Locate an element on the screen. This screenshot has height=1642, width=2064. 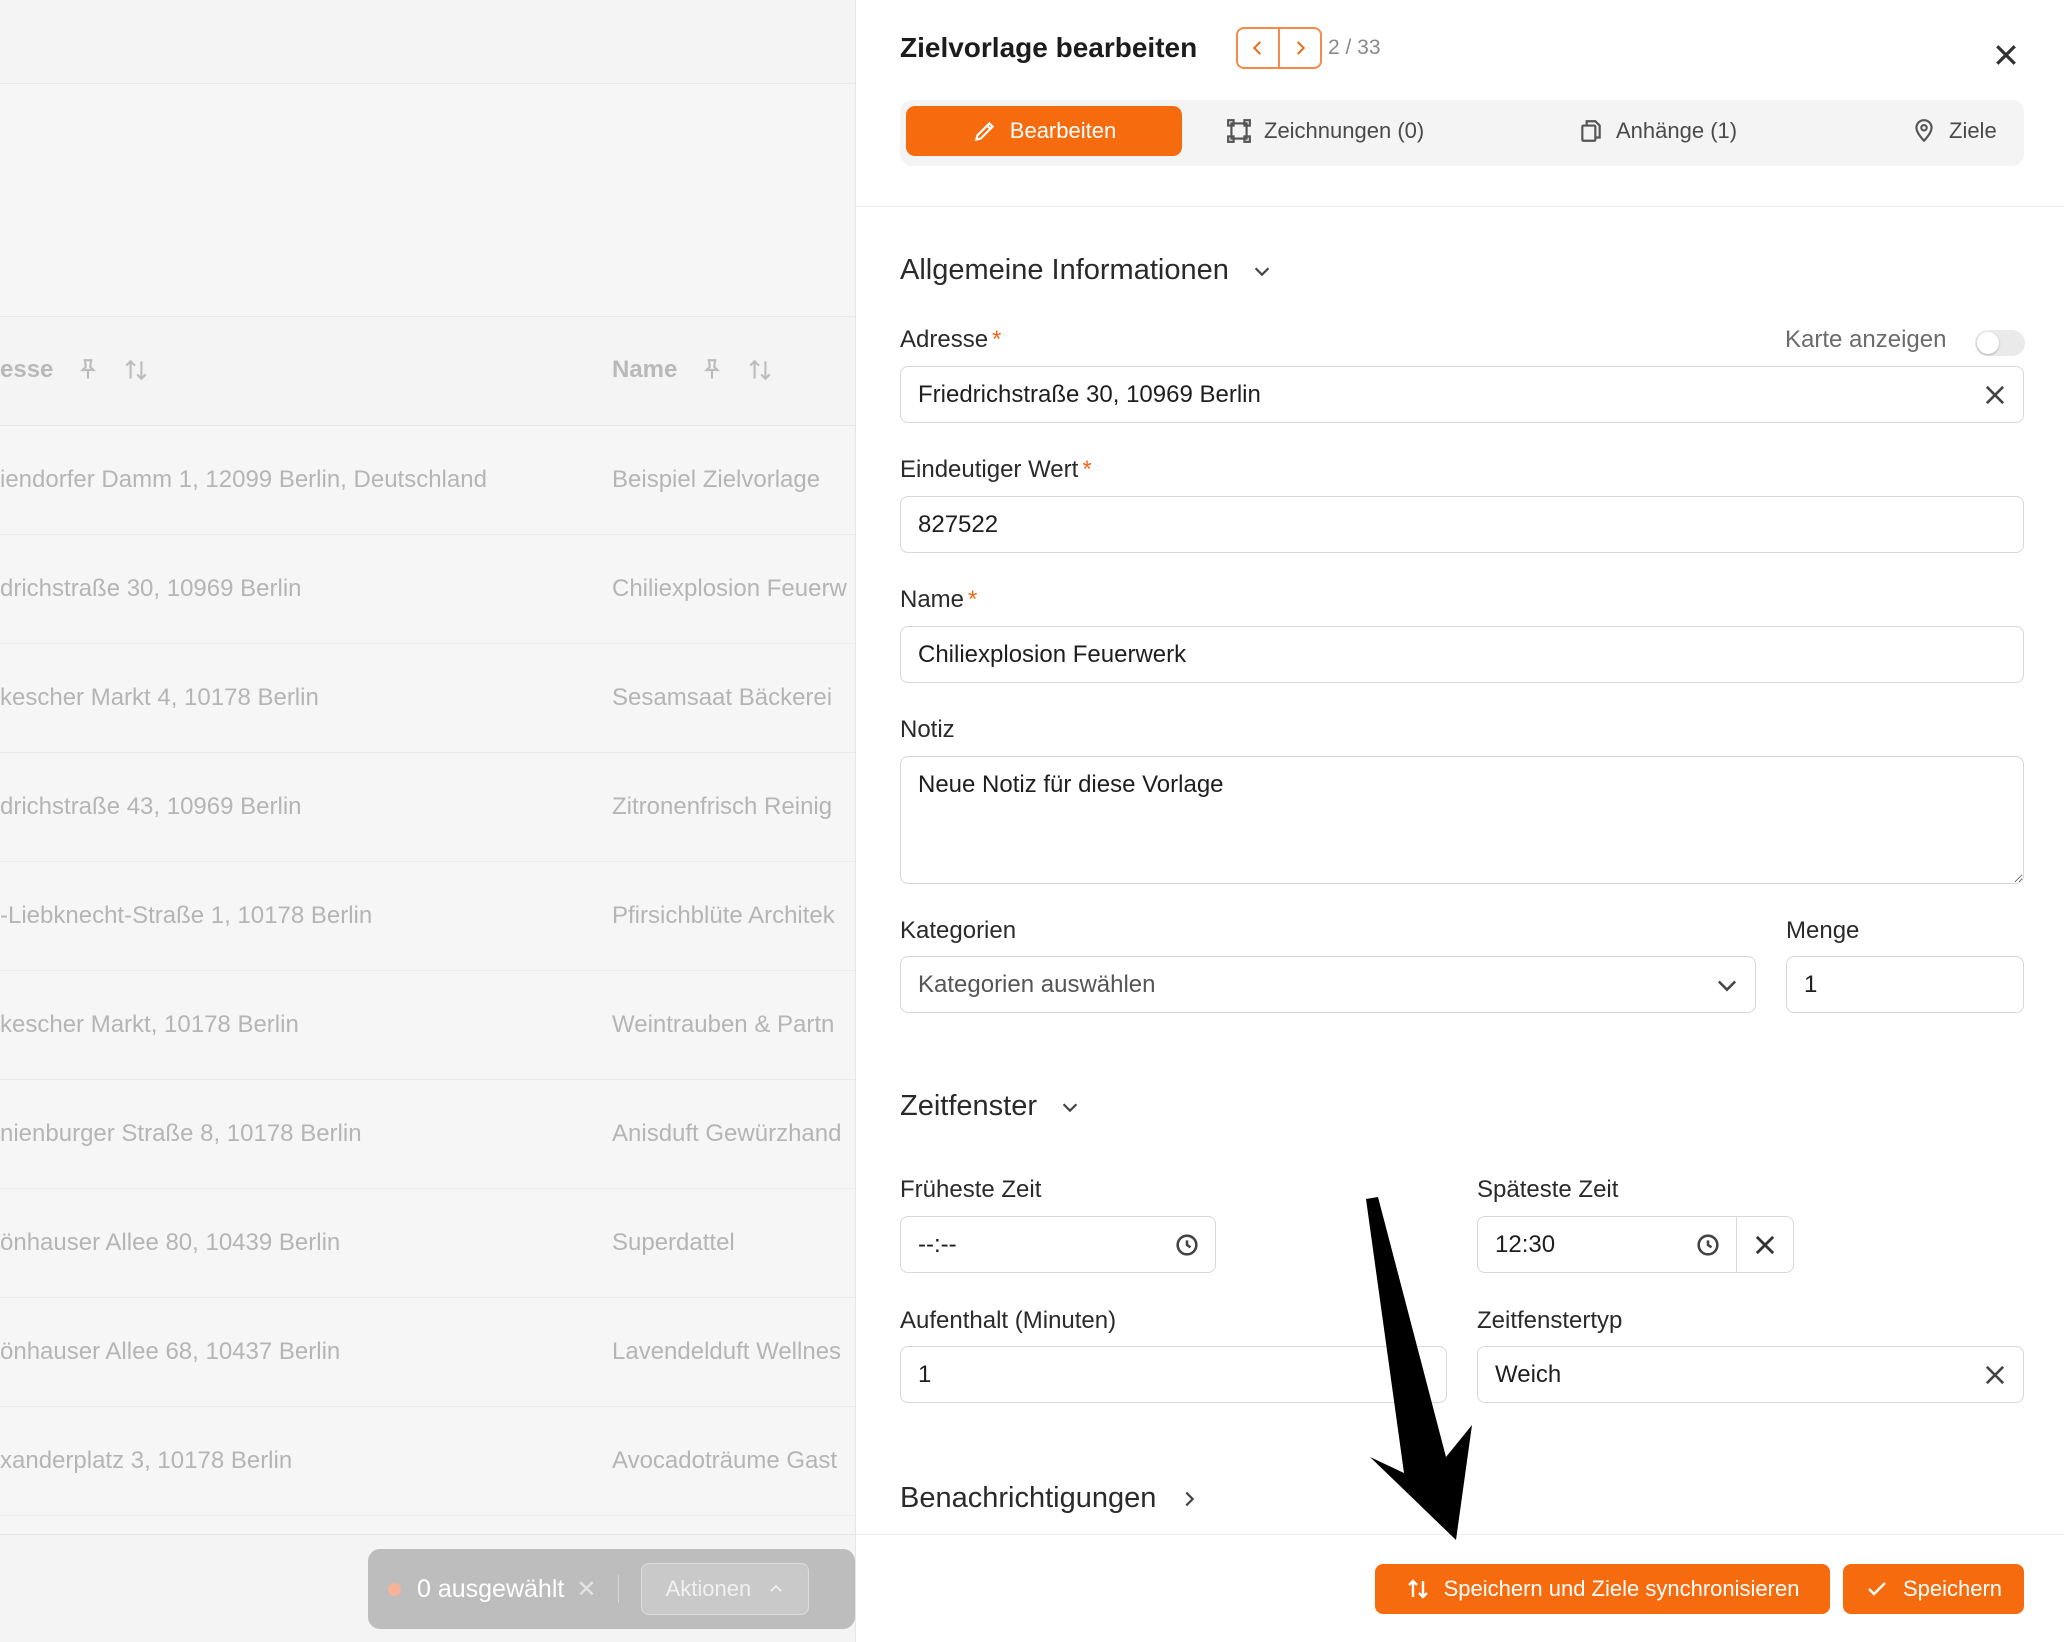
note-textarea: Neue Notiz für diese Vorlage is located at coordinates (1462, 820).